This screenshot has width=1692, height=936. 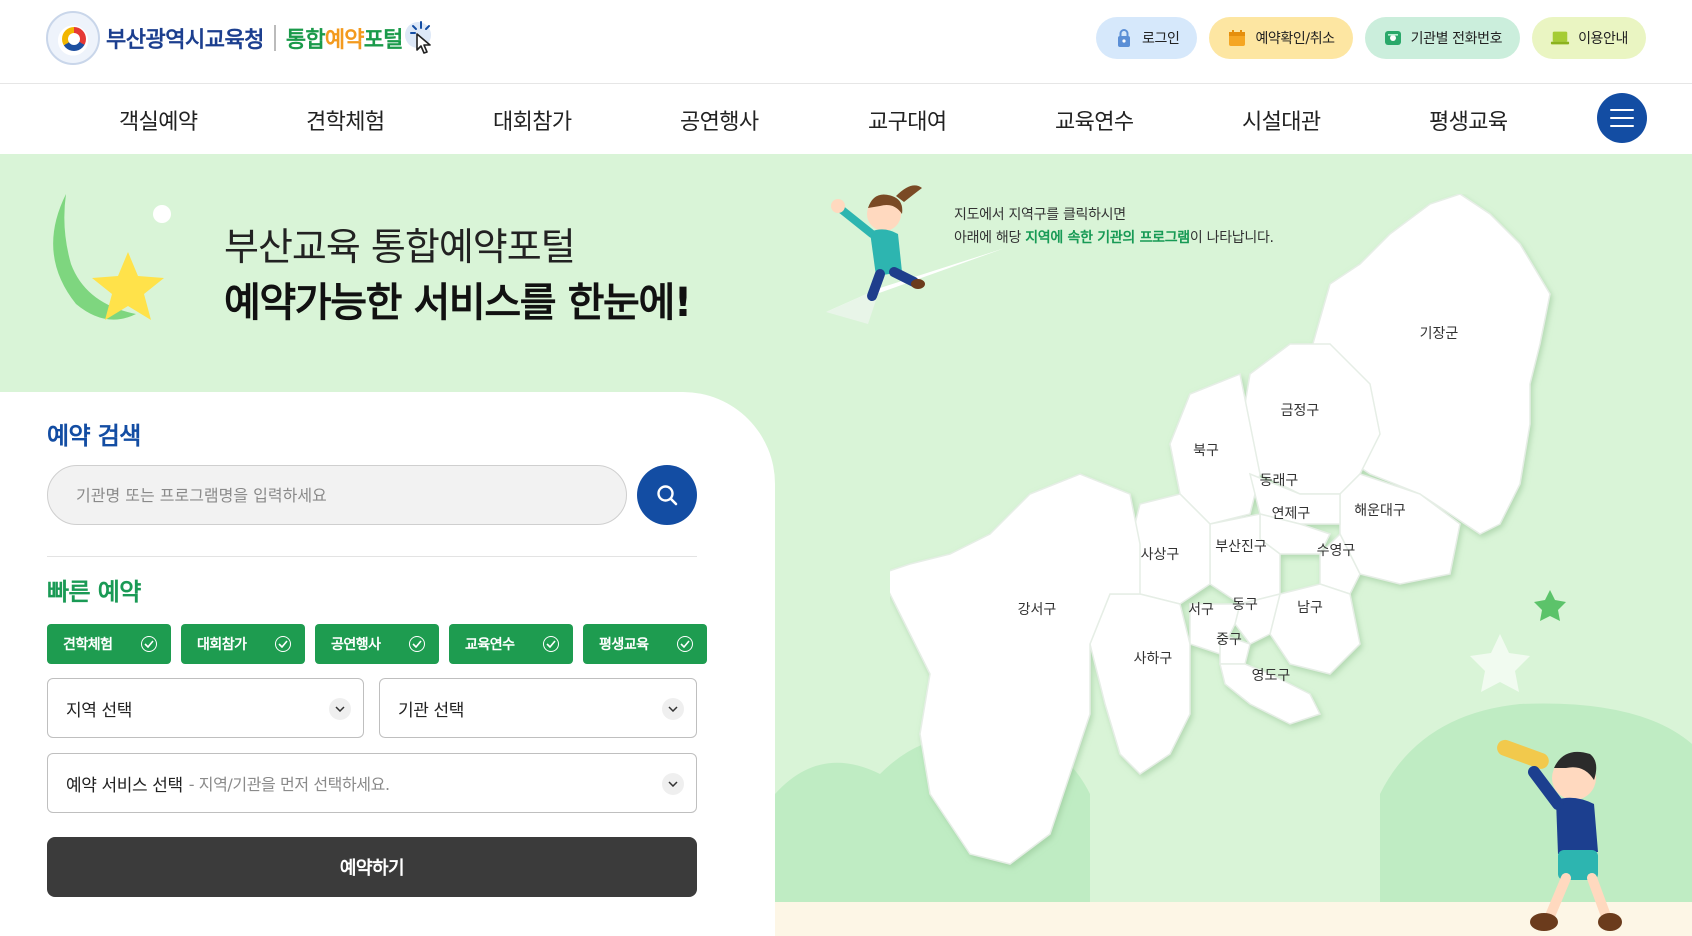 I want to click on portal-suffix: 포털, so click(x=383, y=40).